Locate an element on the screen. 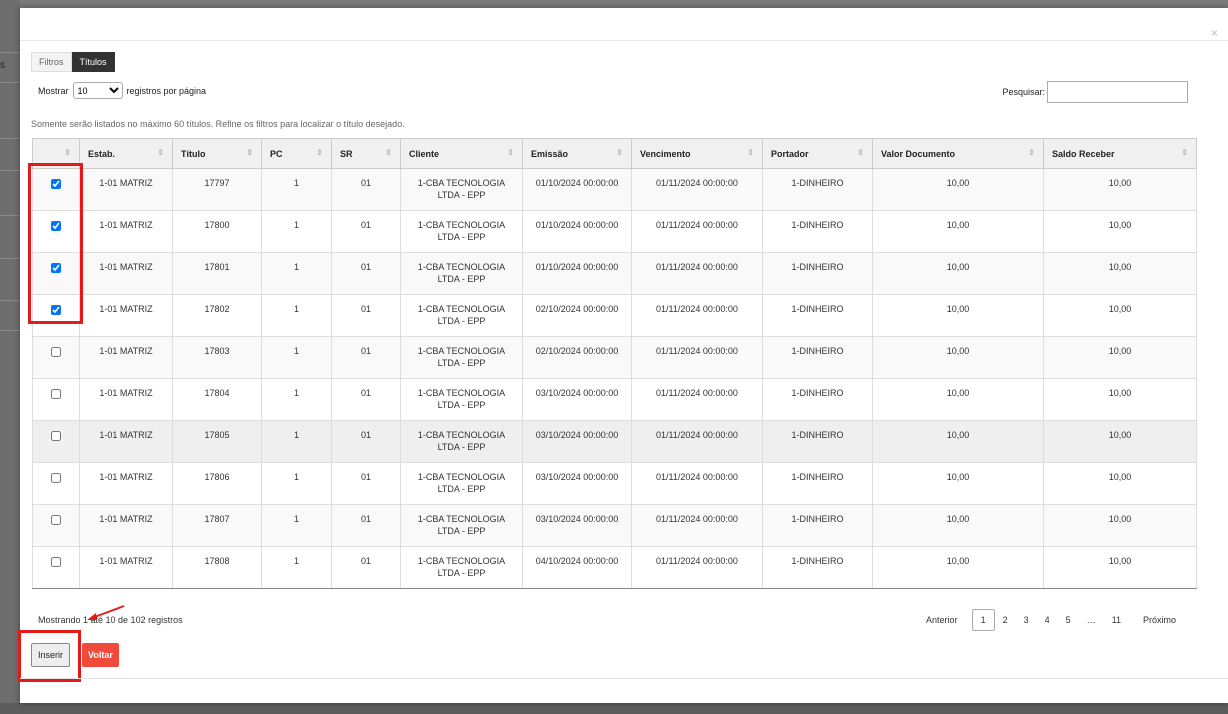 Image resolution: width=1228 pixels, height=714 pixels. col-header-emissao: Emissão ⇕ is located at coordinates (577, 153).